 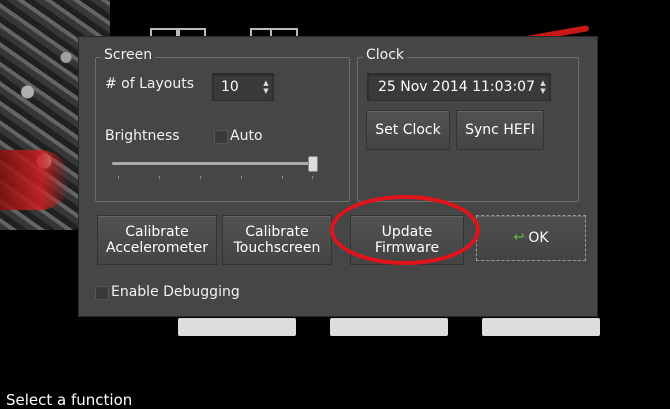 What do you see at coordinates (277, 232) in the screenshot?
I see `calibrate-touch-line1: Calibrate` at bounding box center [277, 232].